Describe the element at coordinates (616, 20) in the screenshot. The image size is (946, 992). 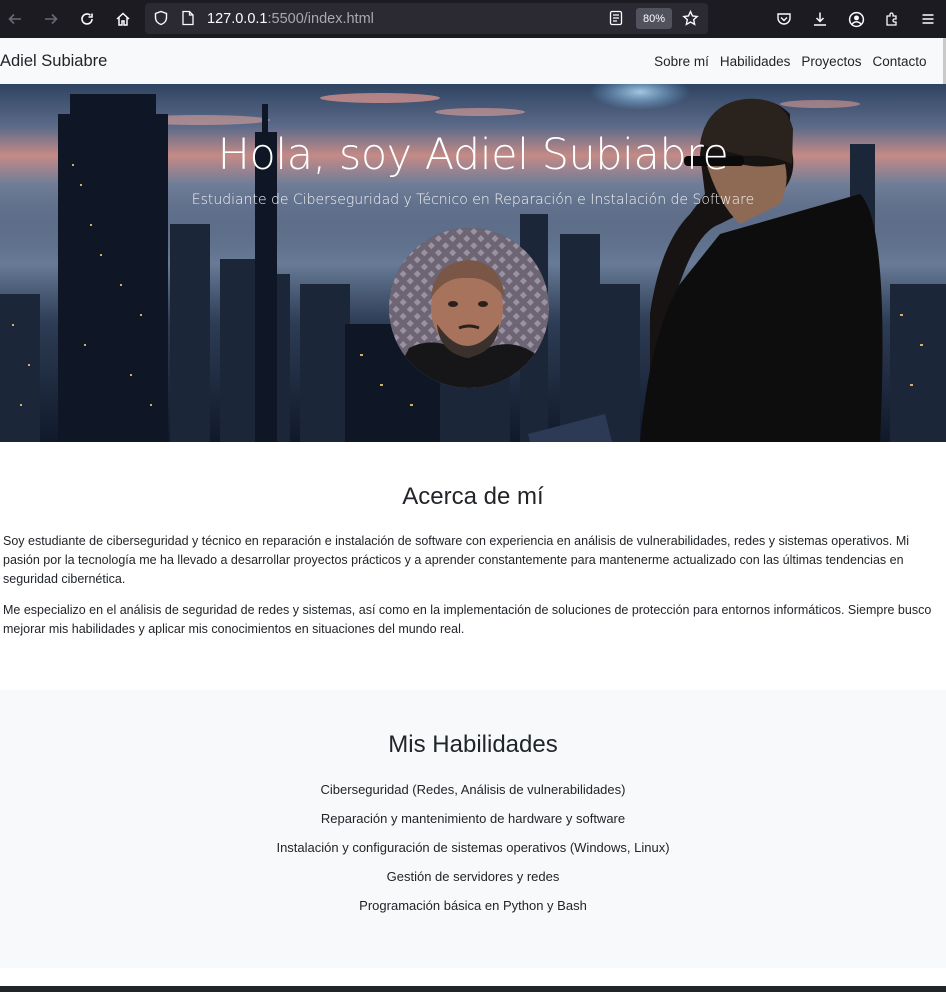
I see `reader-view-icon` at that location.